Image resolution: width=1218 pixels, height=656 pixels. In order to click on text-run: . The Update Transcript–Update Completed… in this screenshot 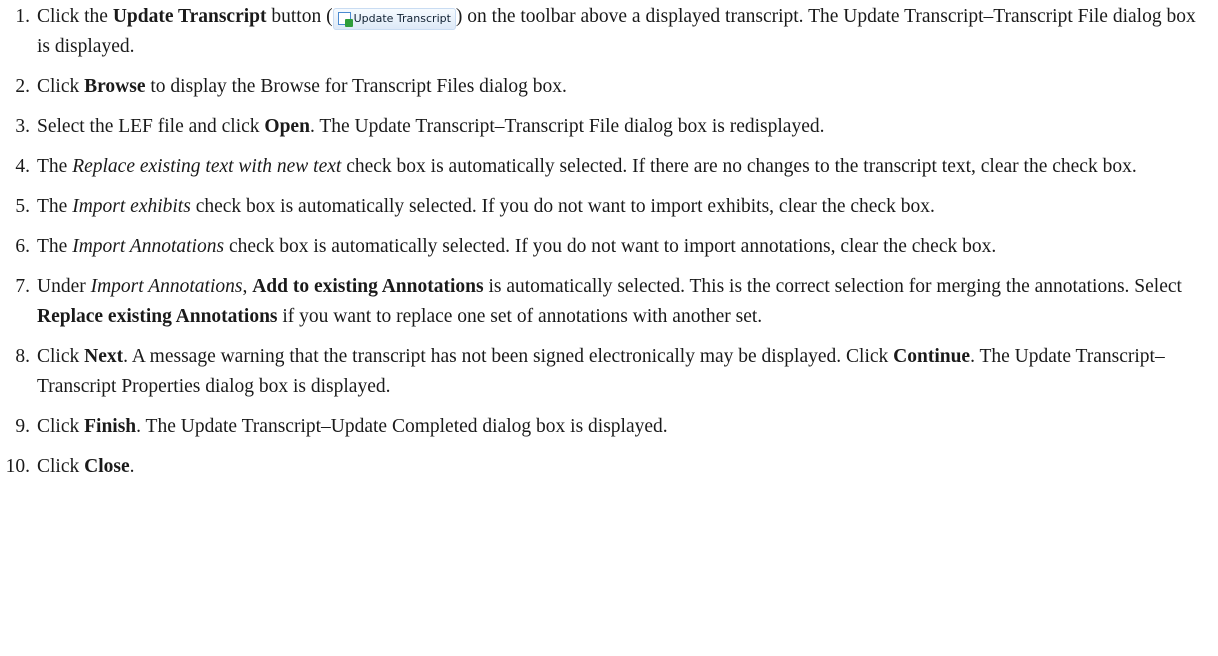, I will do `click(402, 426)`.